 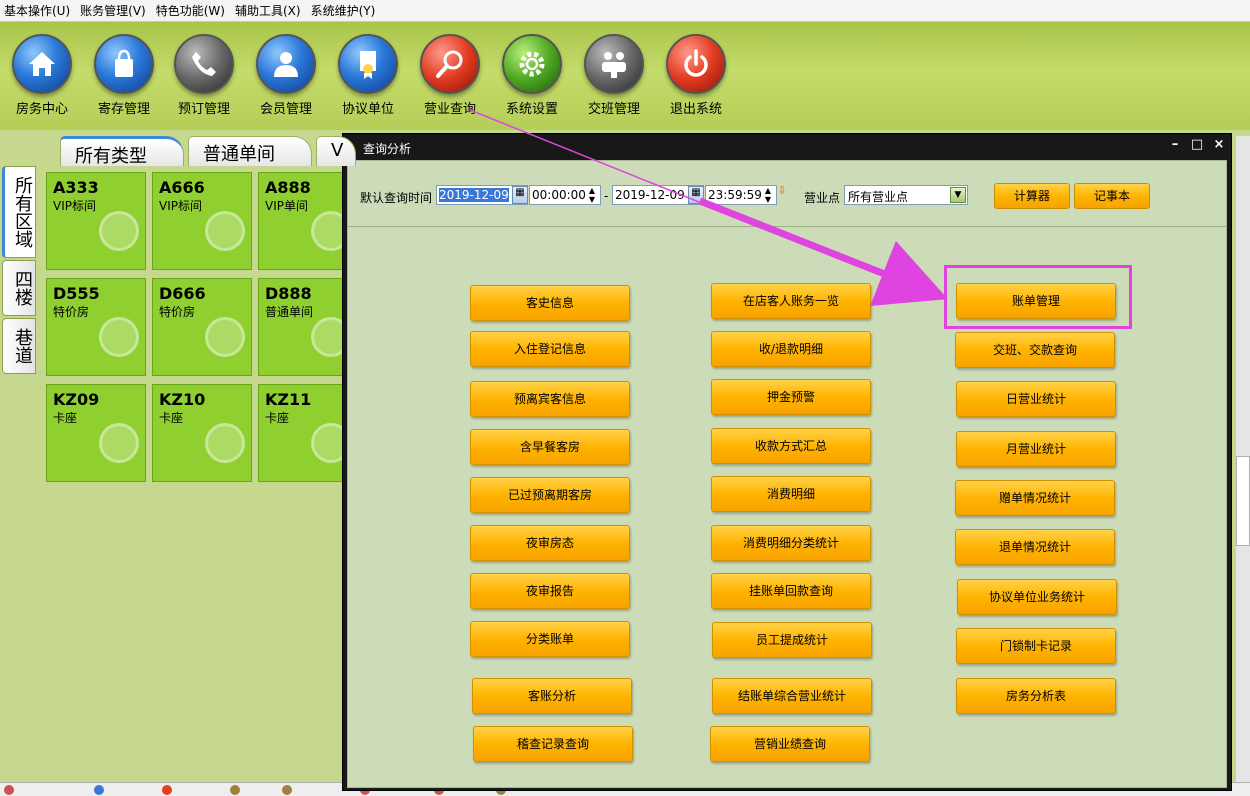 I want to click on staff-commission-button: 员工提成统计, so click(x=792, y=640).